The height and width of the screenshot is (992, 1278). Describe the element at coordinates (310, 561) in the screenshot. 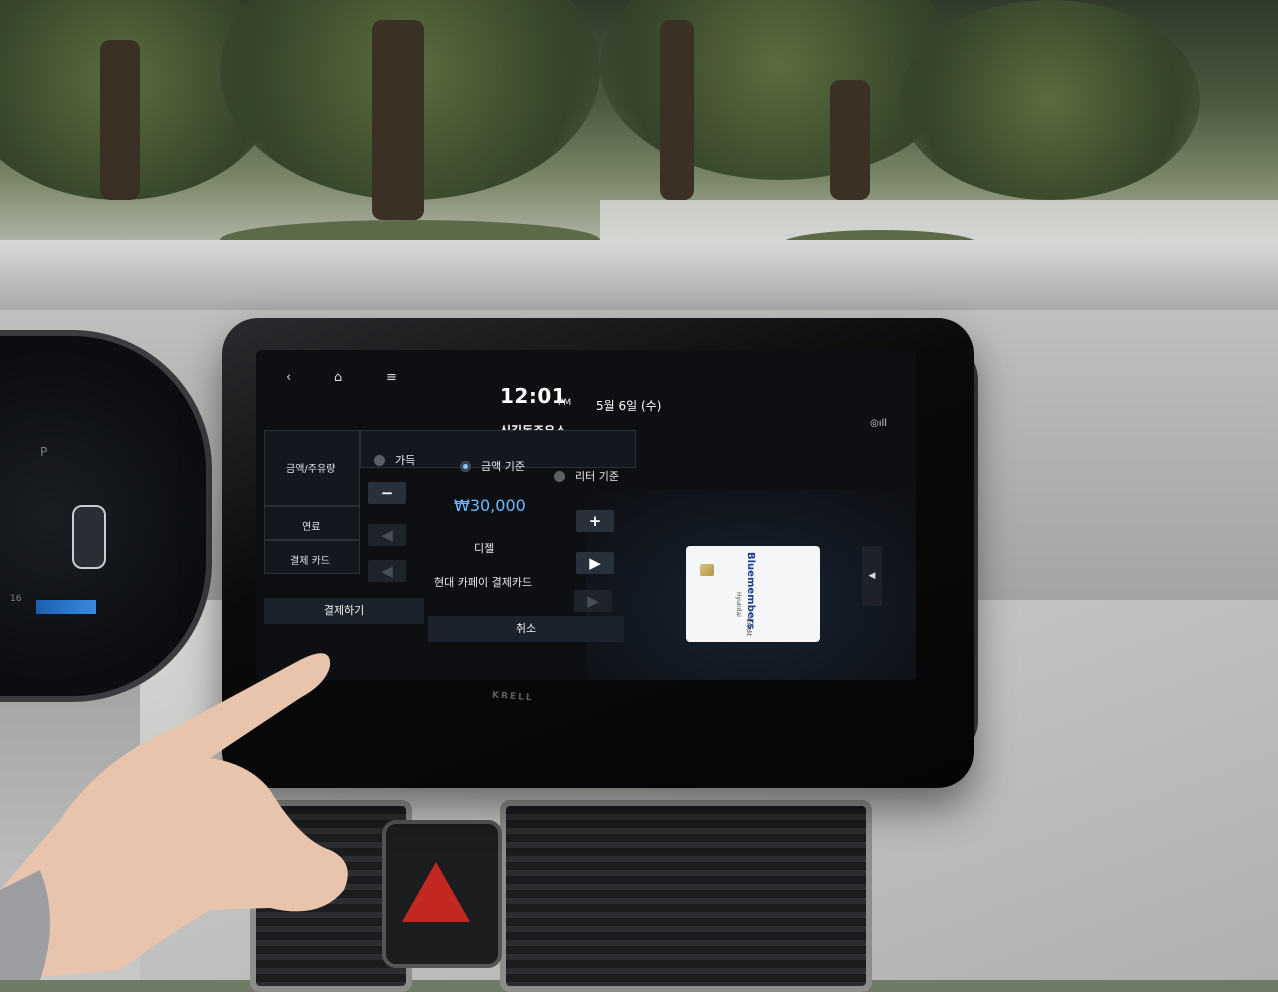

I see `card-label: 결제 카드` at that location.